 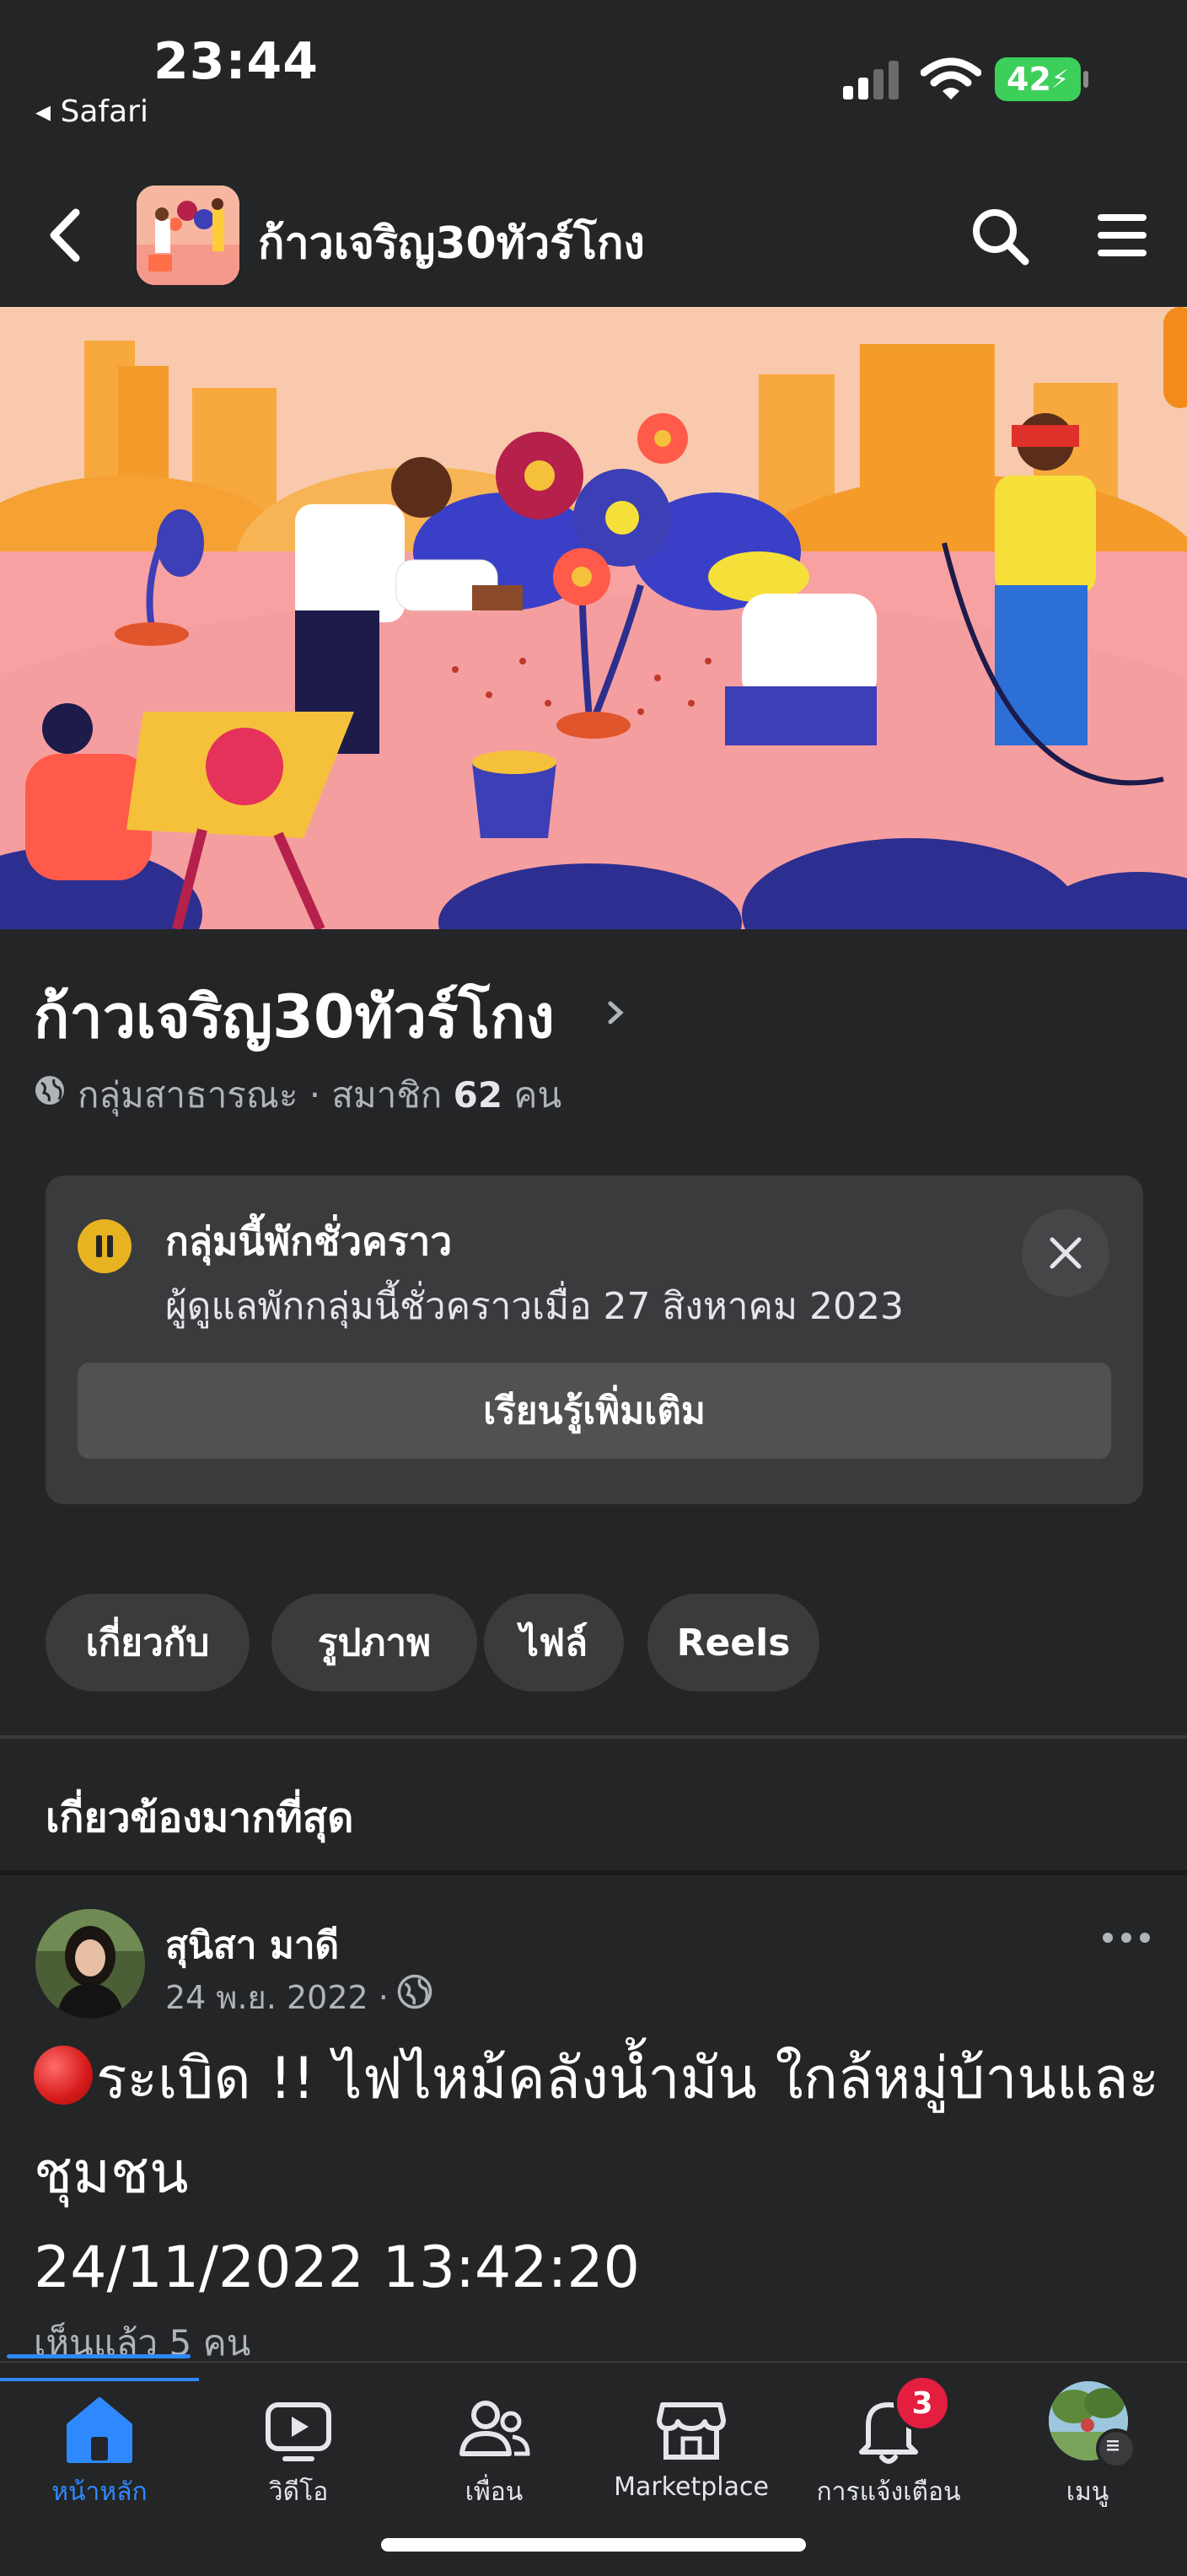 I want to click on back-to-safari-link: ◂ Safari, so click(x=91, y=111).